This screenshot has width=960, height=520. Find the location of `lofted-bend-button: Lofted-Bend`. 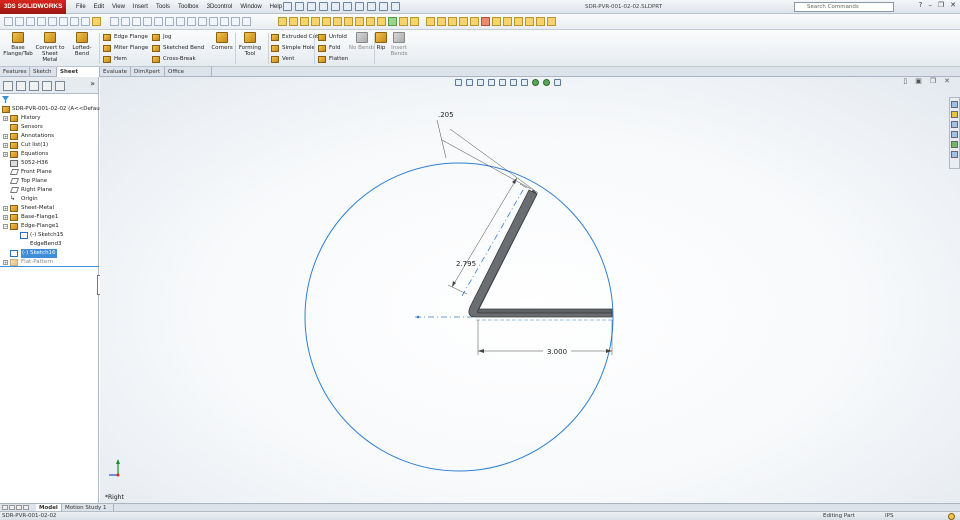

lofted-bend-button: Lofted-Bend is located at coordinates (82, 44).